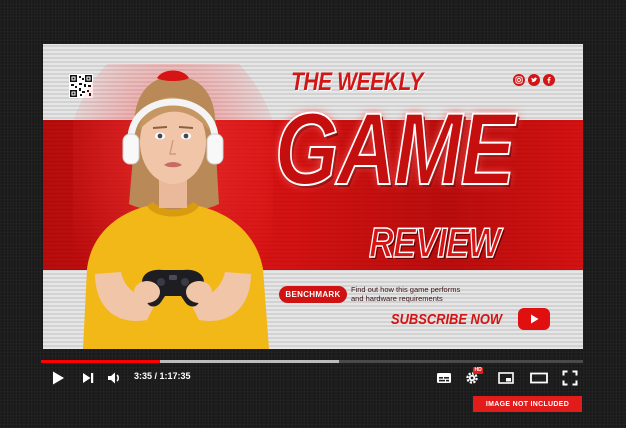  I want to click on time-display: 3:35 / 1:17:35, so click(162, 376).